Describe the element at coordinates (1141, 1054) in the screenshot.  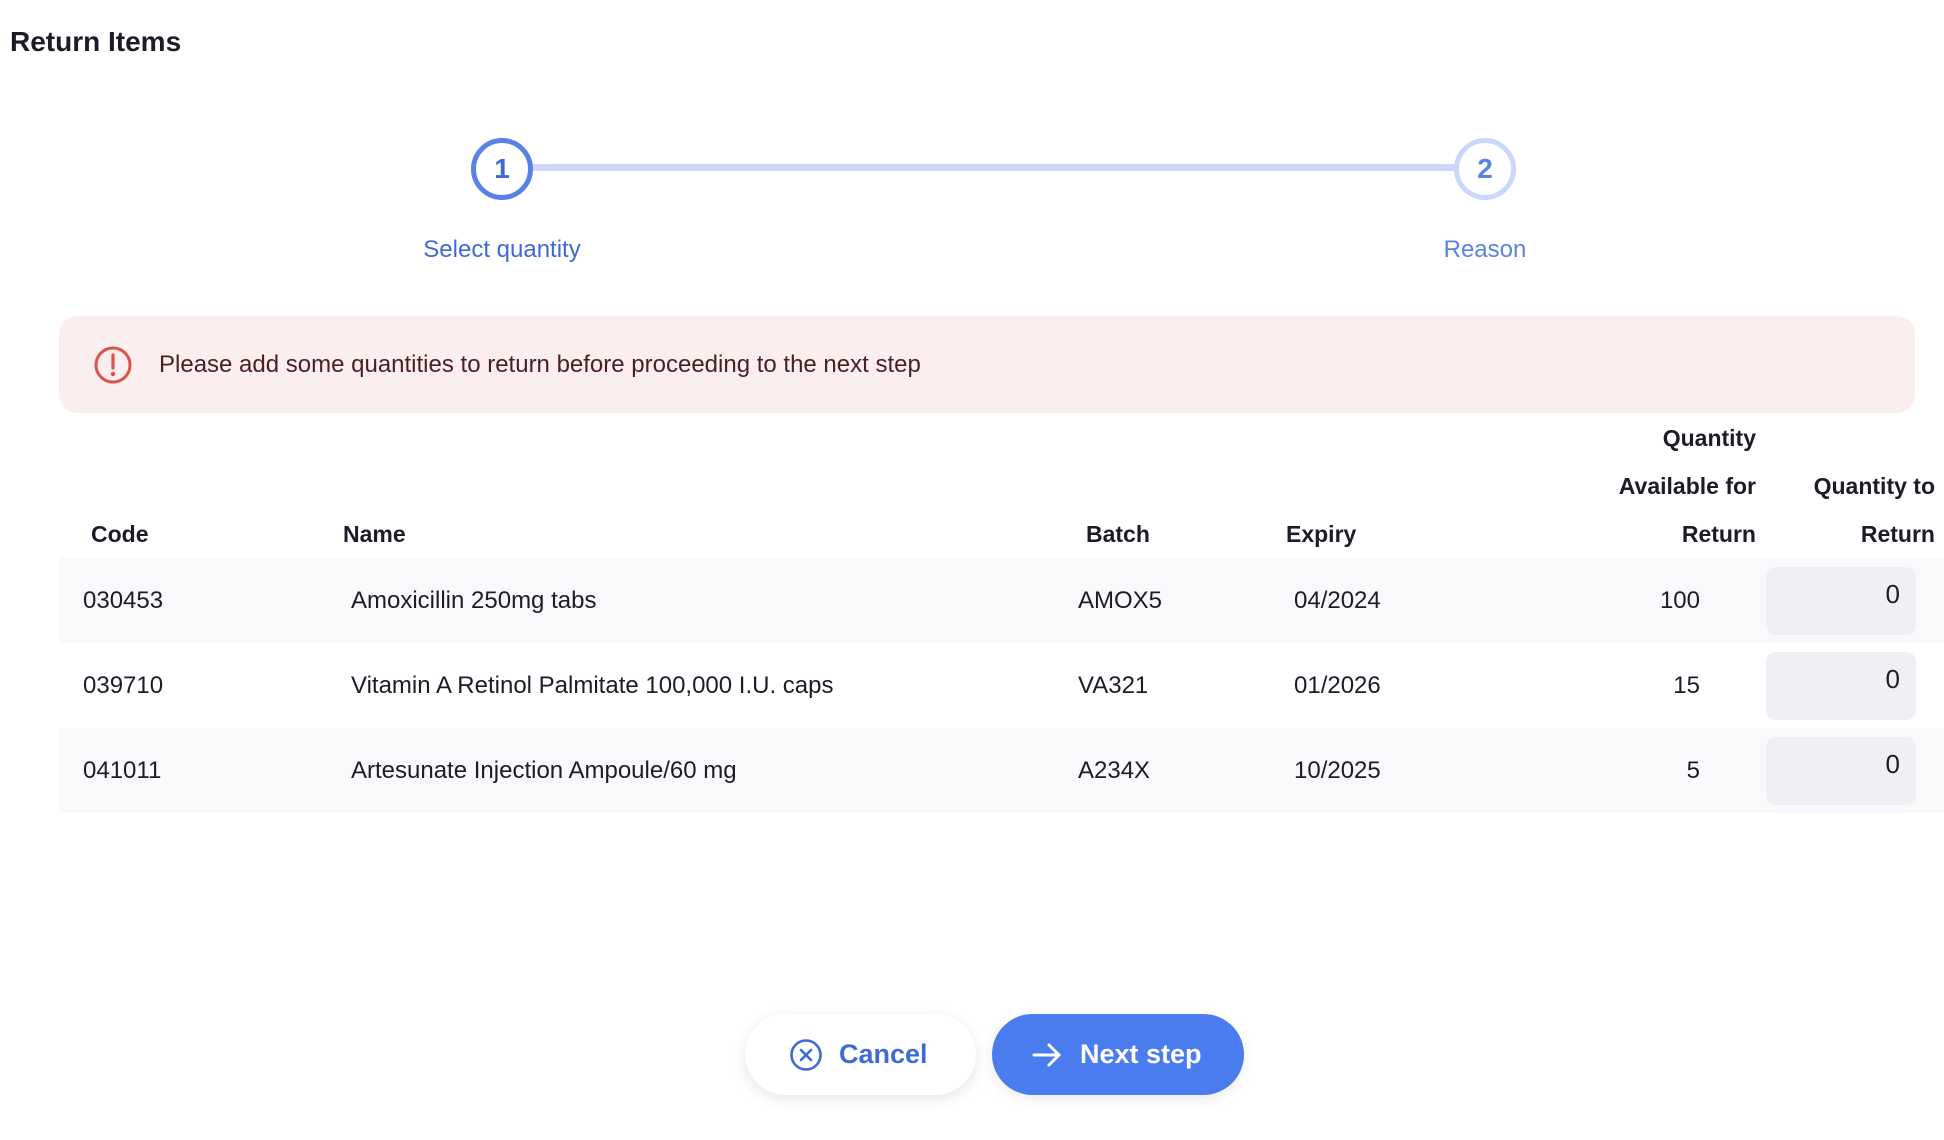
I see `next-step-button-label: Next step` at that location.